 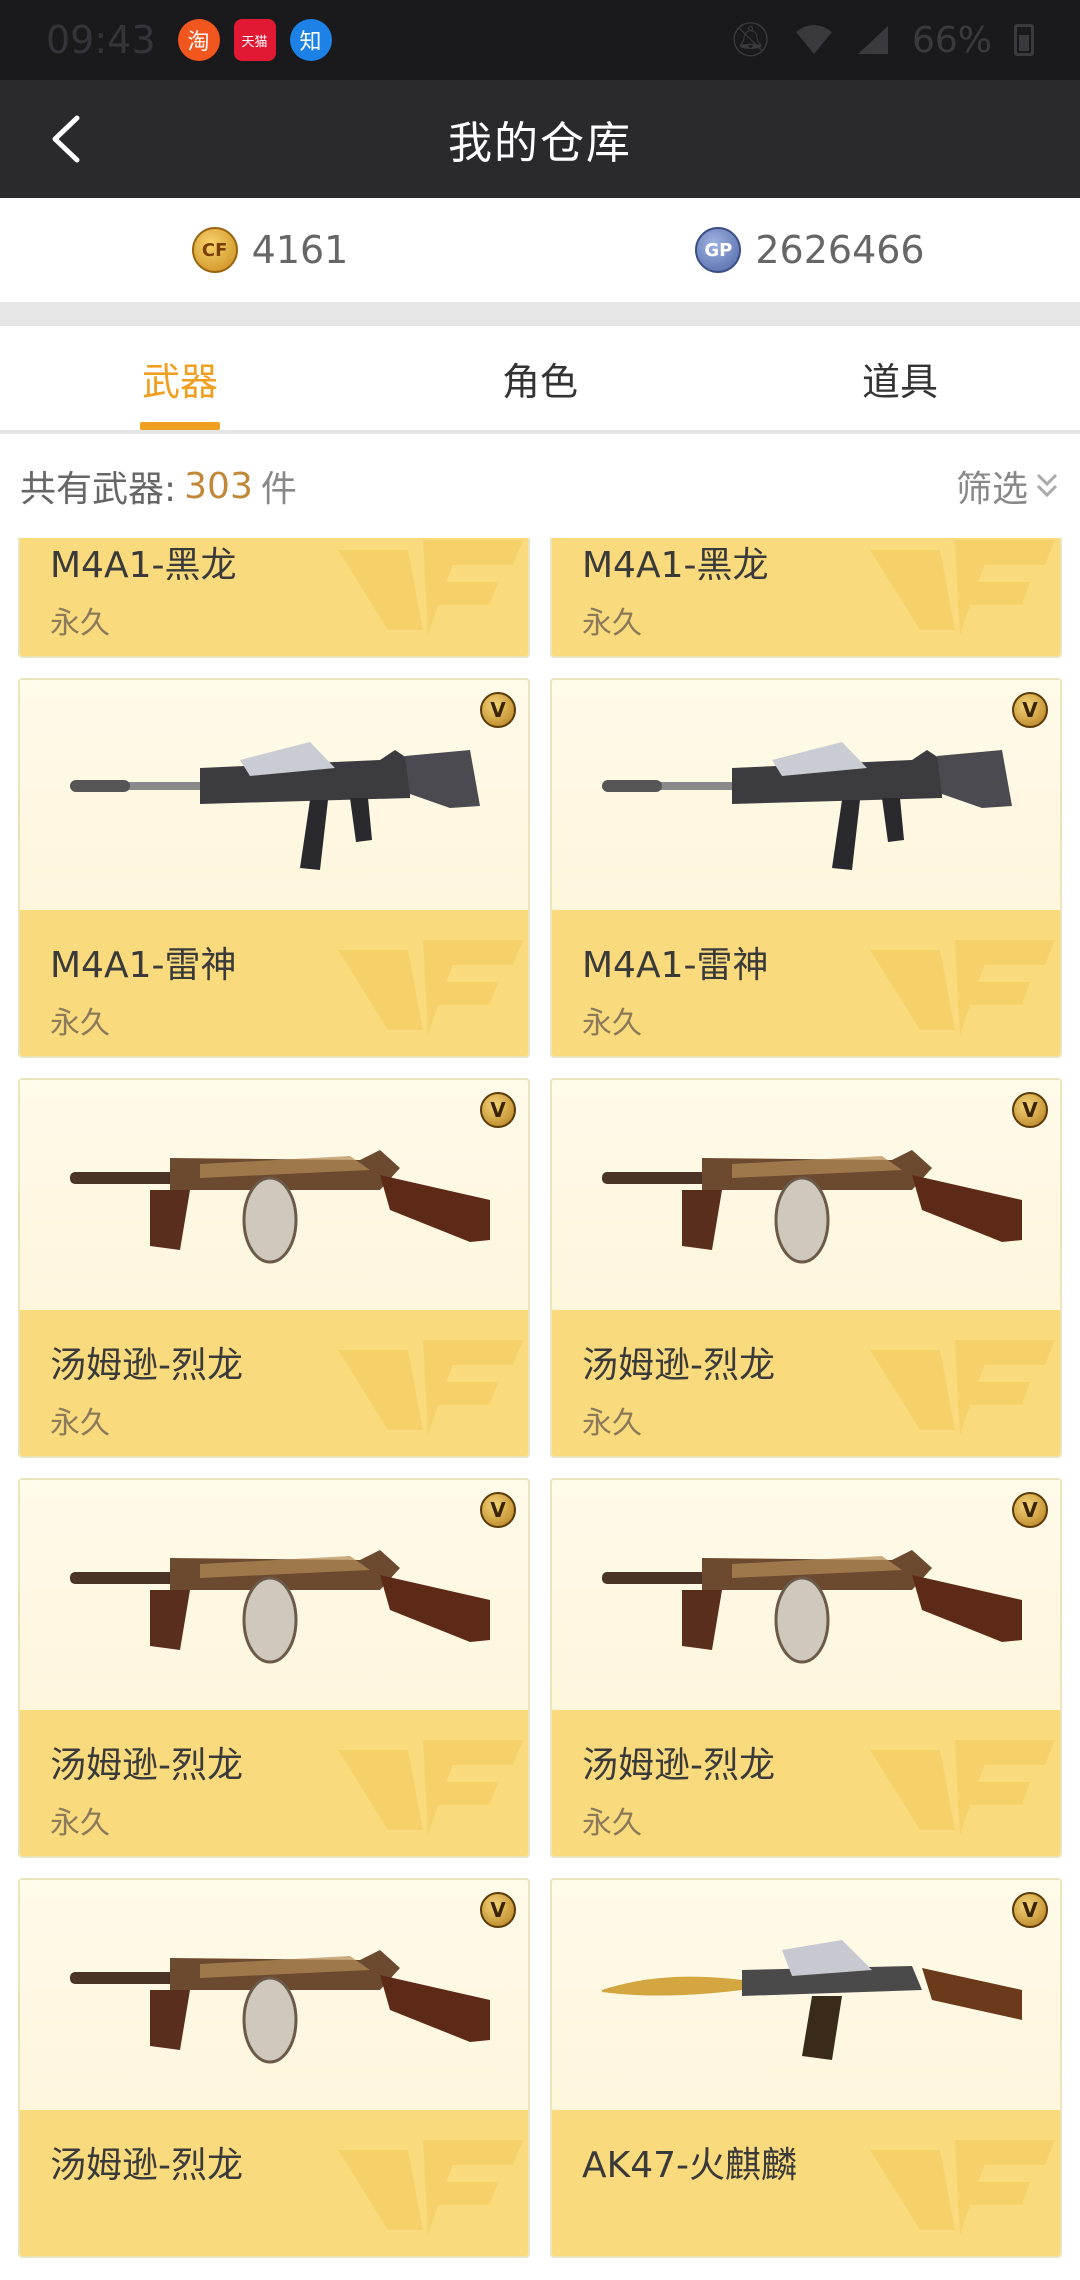 I want to click on ak-icon, so click(x=812, y=2000).